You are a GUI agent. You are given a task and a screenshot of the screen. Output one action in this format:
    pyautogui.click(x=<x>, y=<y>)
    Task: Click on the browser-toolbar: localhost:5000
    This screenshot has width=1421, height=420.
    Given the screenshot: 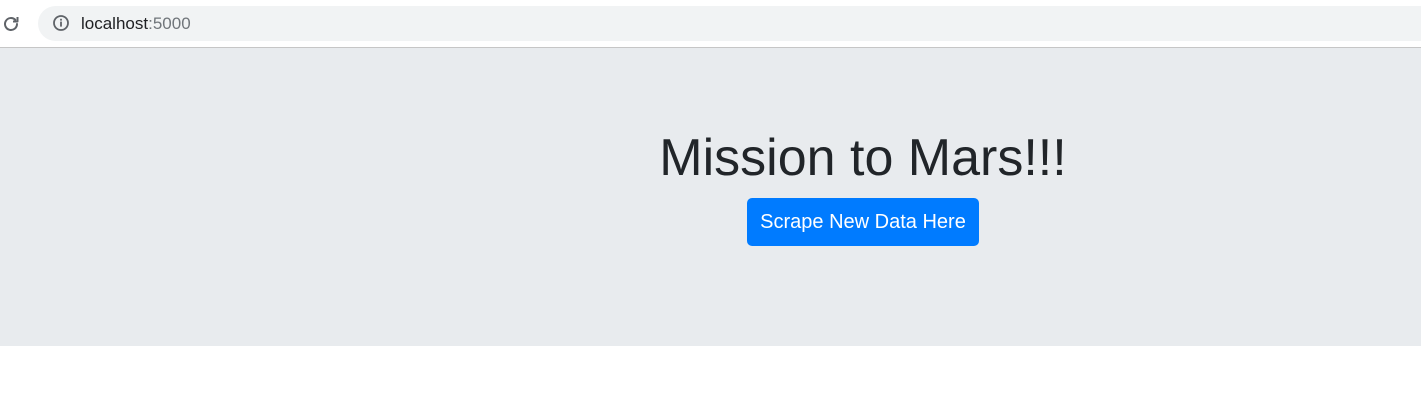 What is the action you would take?
    pyautogui.click(x=710, y=24)
    